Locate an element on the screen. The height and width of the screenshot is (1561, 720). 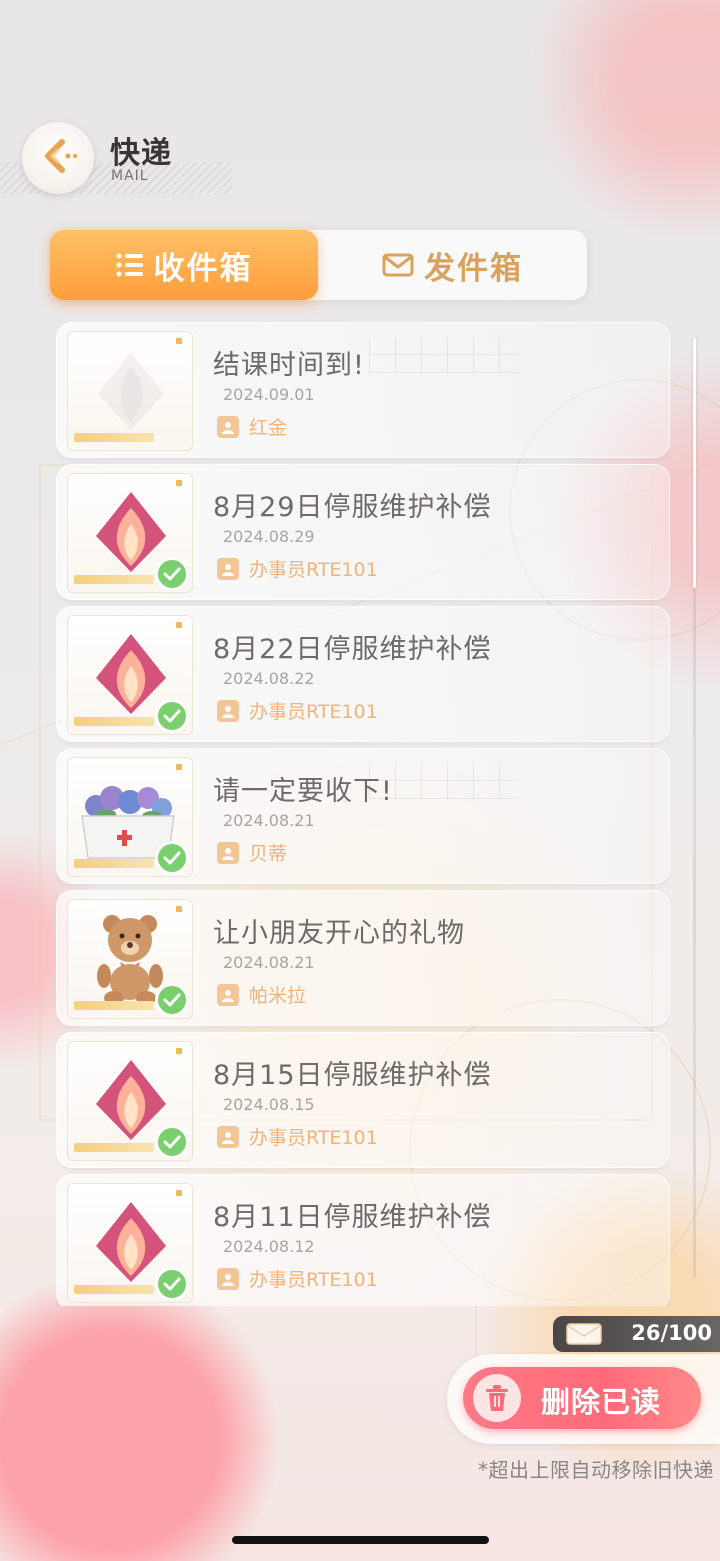
sender-name: 贝蒂 is located at coordinates (268, 854).